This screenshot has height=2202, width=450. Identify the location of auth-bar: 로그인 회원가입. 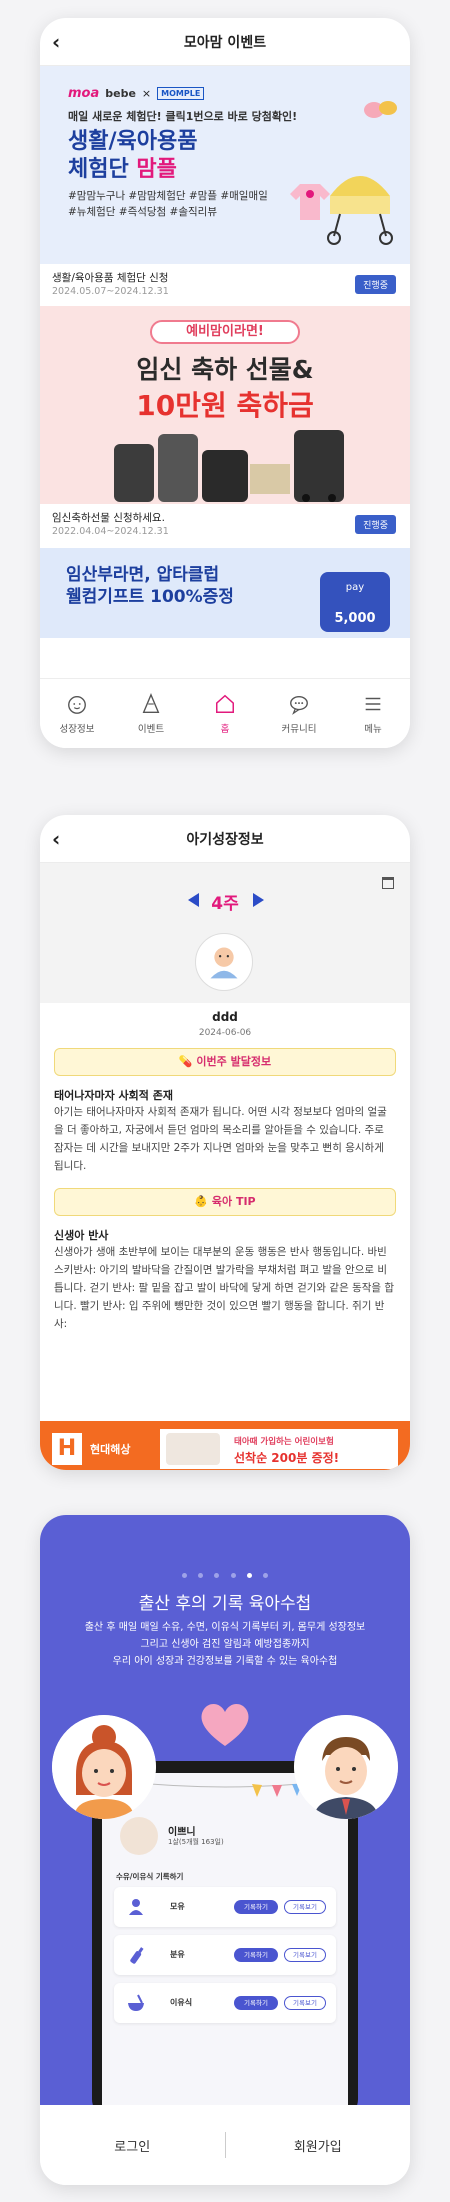
(225, 2145).